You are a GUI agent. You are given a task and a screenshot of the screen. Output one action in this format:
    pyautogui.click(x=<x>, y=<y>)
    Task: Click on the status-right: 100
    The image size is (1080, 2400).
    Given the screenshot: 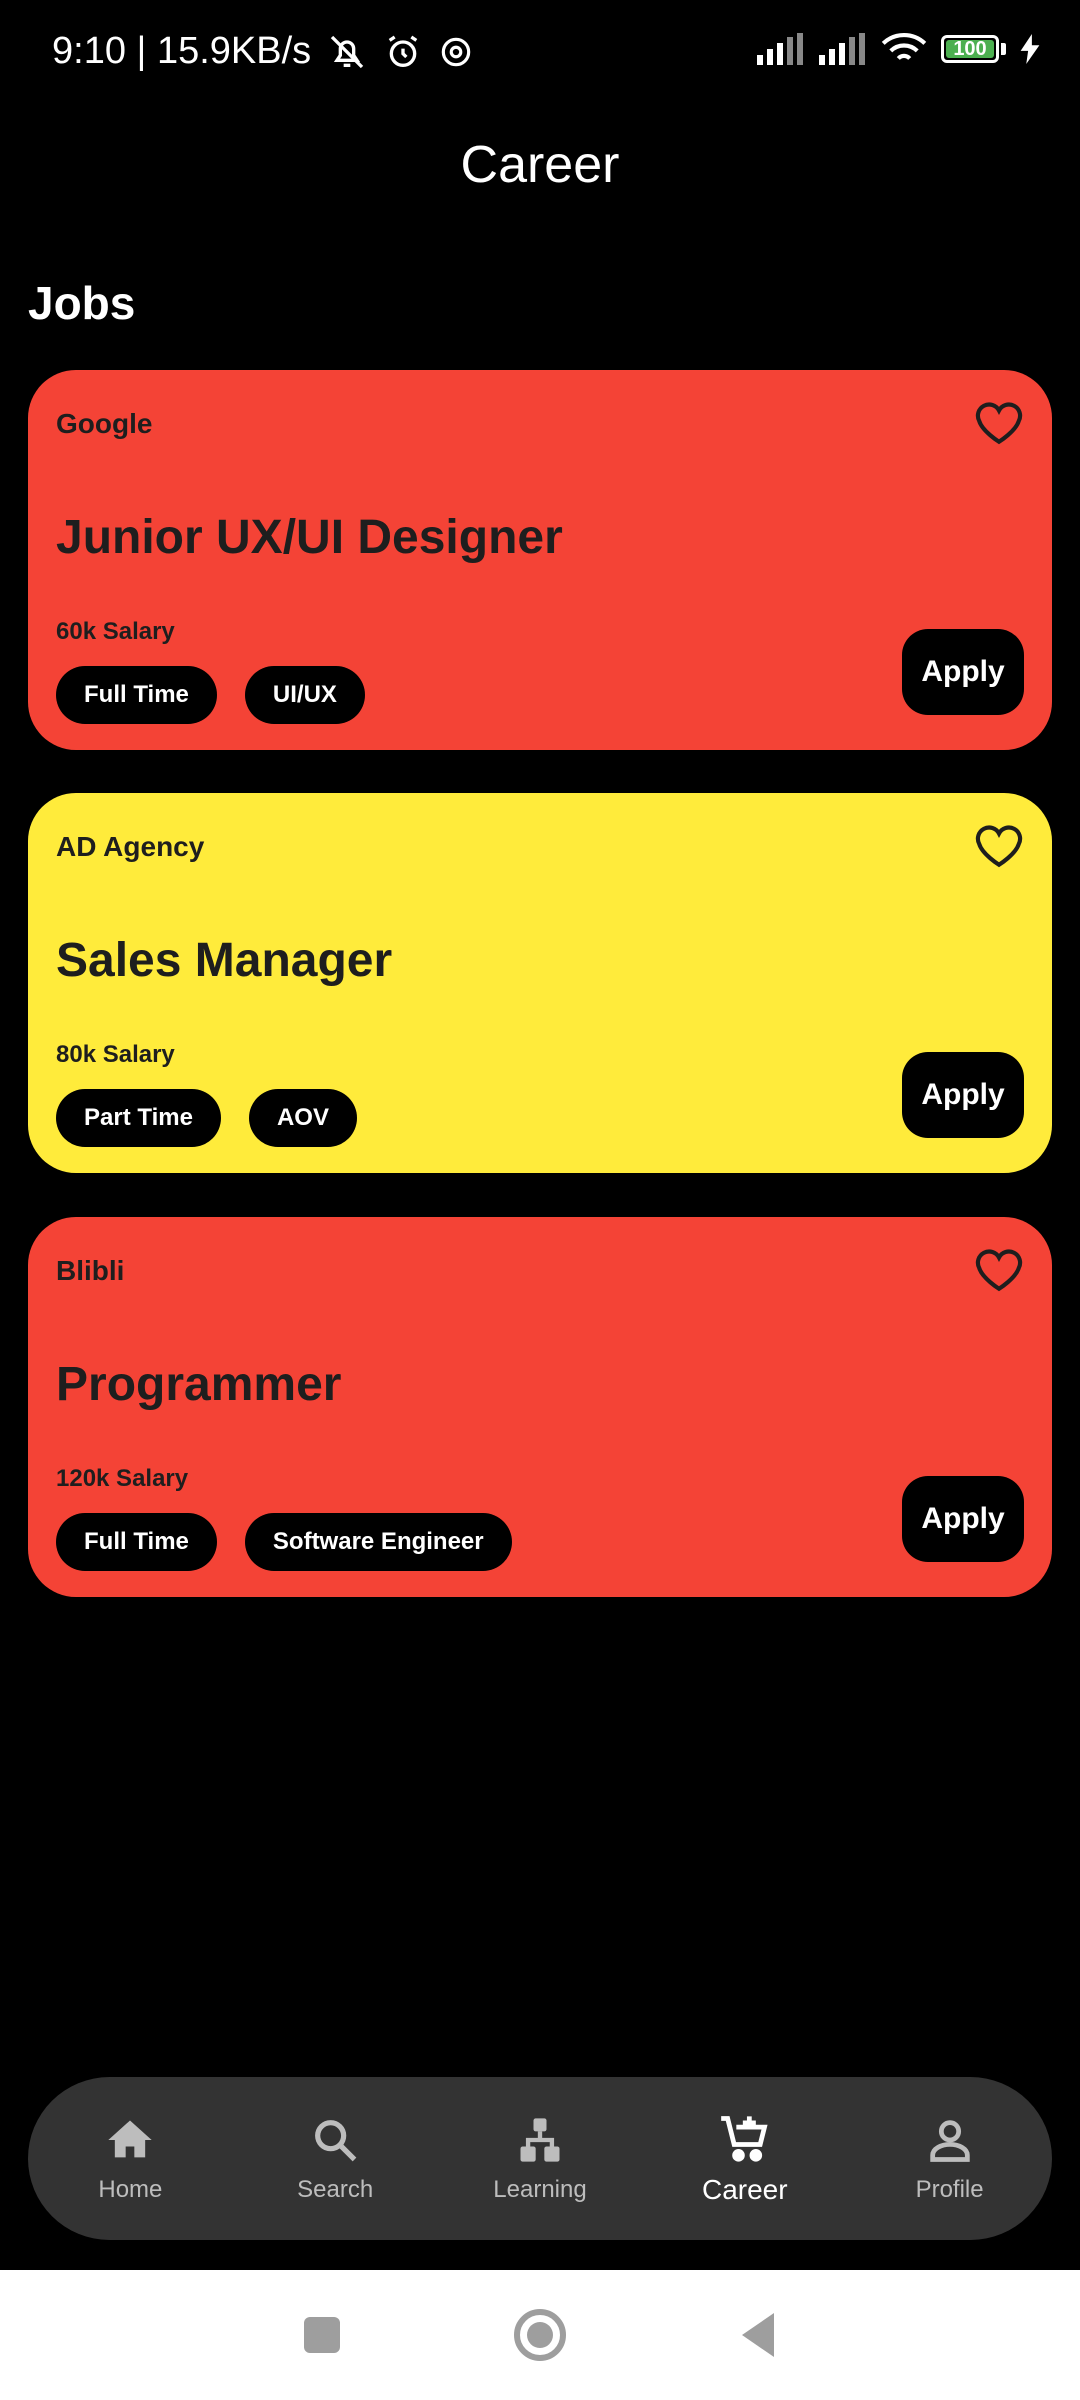 What is the action you would take?
    pyautogui.click(x=898, y=49)
    